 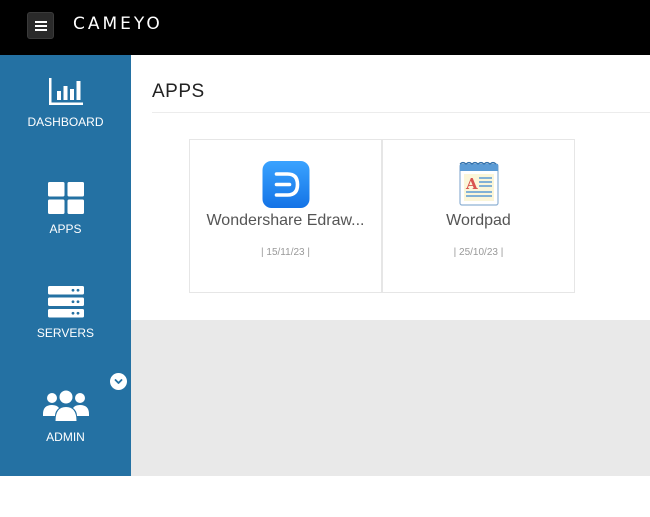 I want to click on chevron-down-icon, so click(x=118, y=381).